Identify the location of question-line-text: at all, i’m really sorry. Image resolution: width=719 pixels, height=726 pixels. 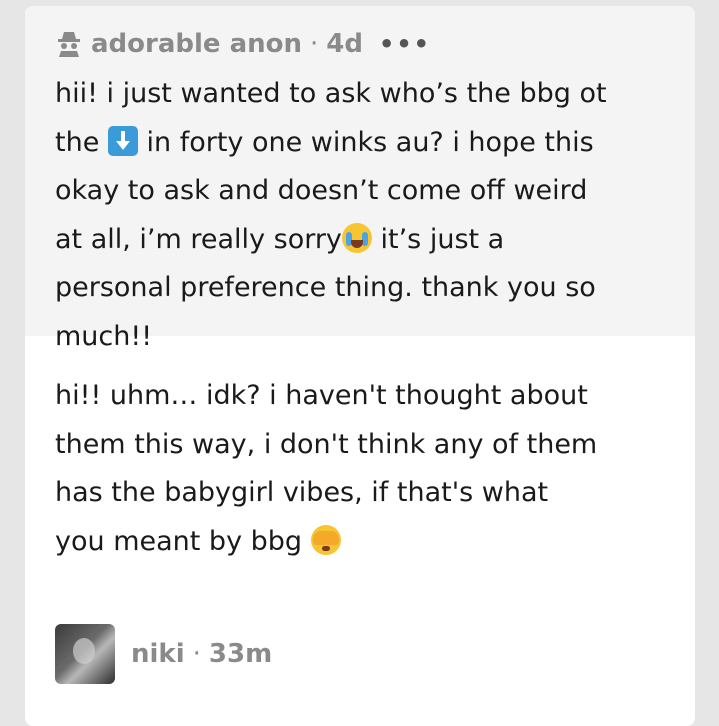
(198, 239).